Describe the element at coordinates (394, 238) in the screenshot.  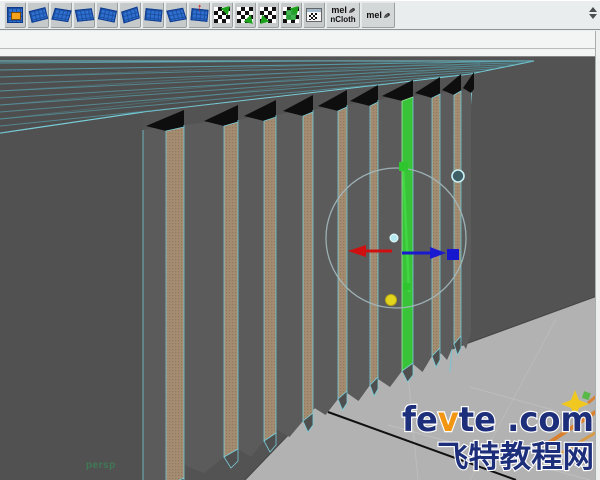
I see `pivot-point` at that location.